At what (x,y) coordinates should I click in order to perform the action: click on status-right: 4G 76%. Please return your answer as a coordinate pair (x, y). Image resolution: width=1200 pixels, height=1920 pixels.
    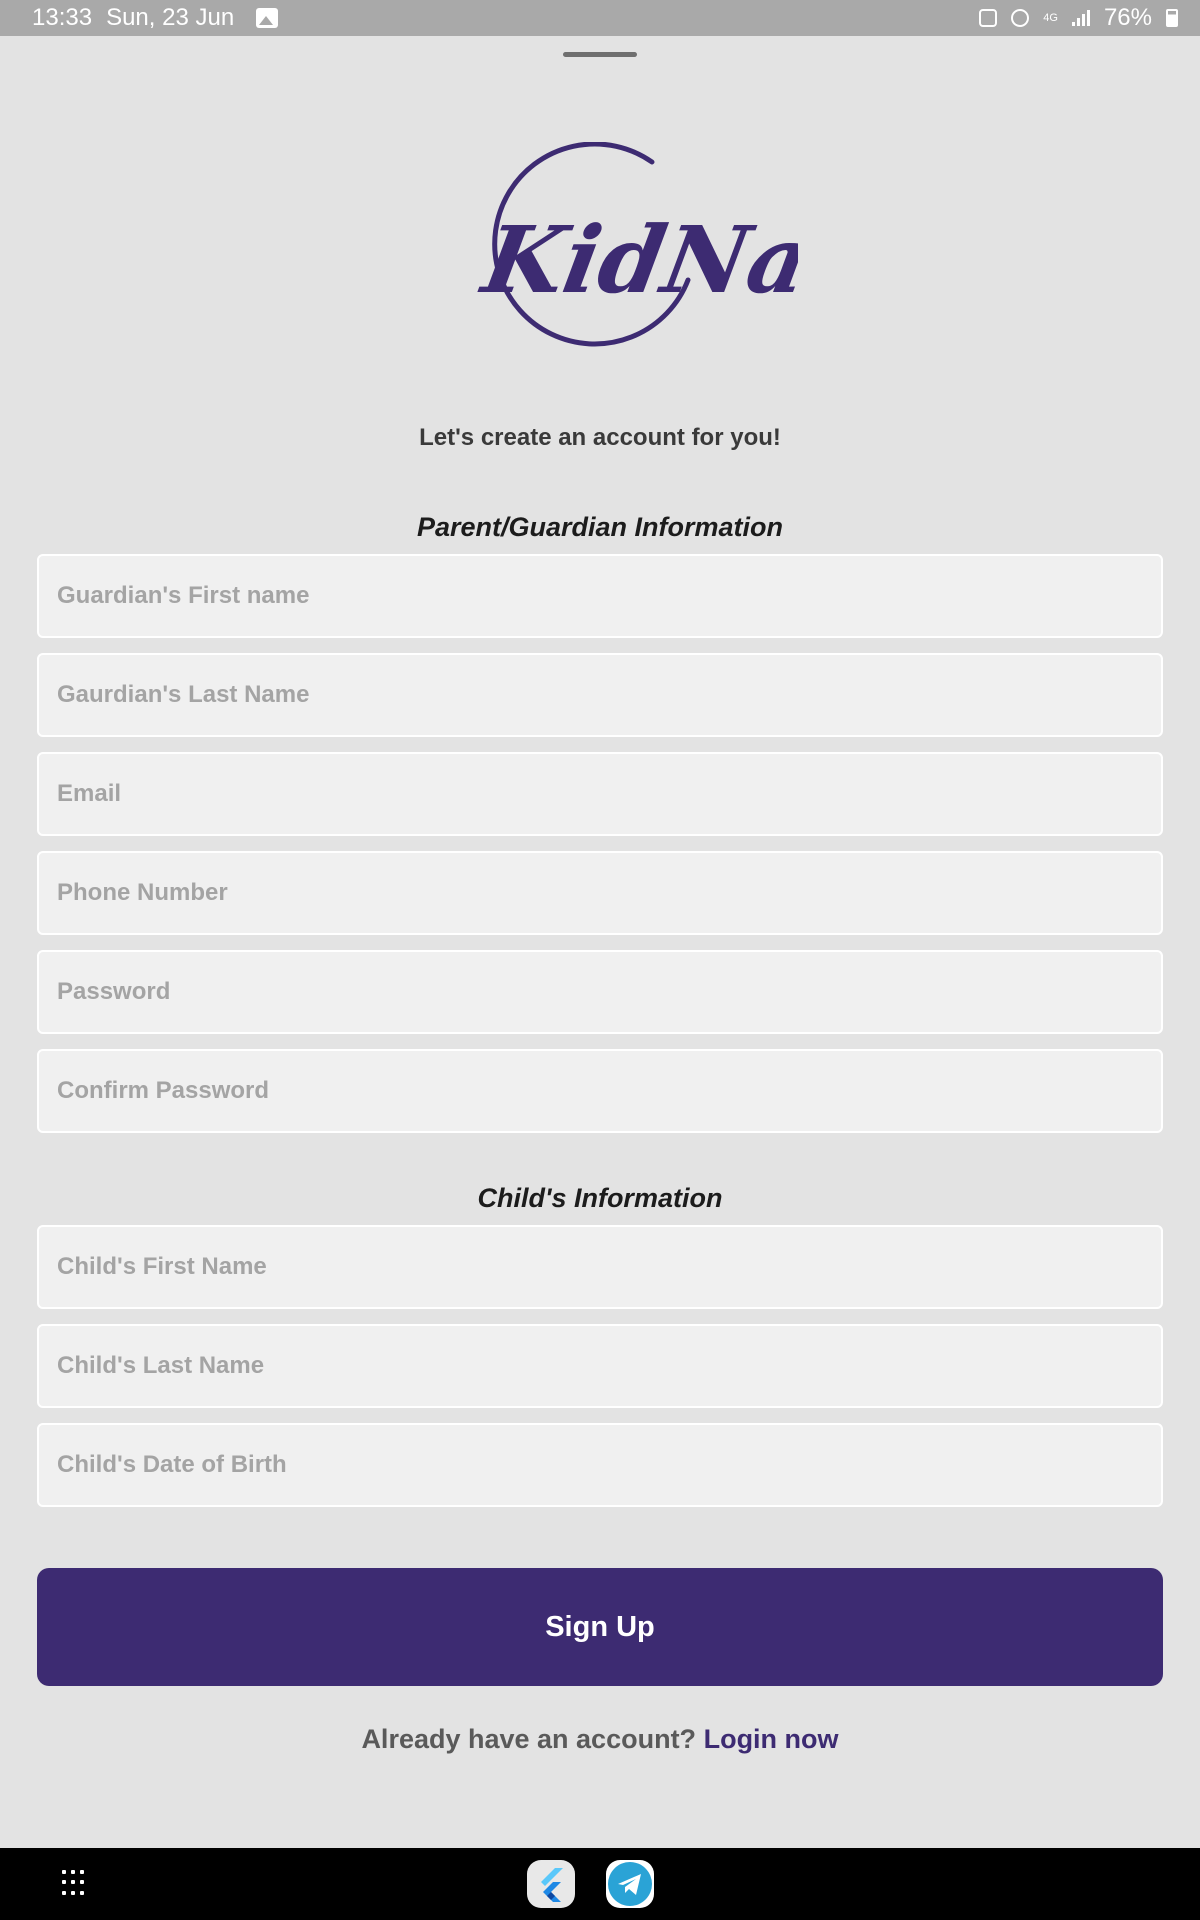
    Looking at the image, I should click on (1078, 18).